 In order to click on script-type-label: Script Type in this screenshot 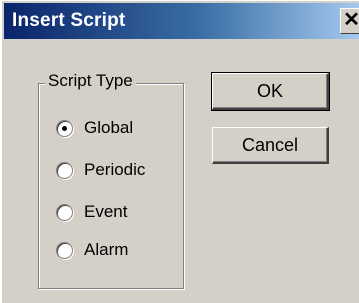, I will do `click(90, 81)`.